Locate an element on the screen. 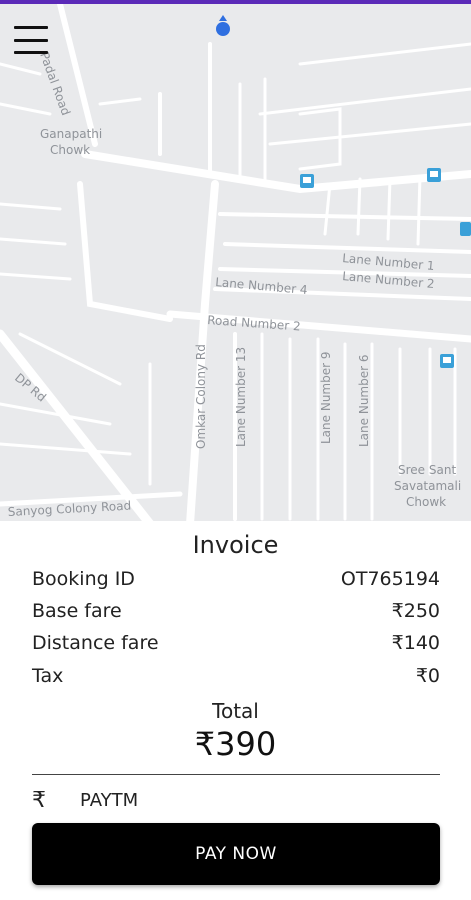  base-fare-row: Base fare ₹250 is located at coordinates (236, 611).